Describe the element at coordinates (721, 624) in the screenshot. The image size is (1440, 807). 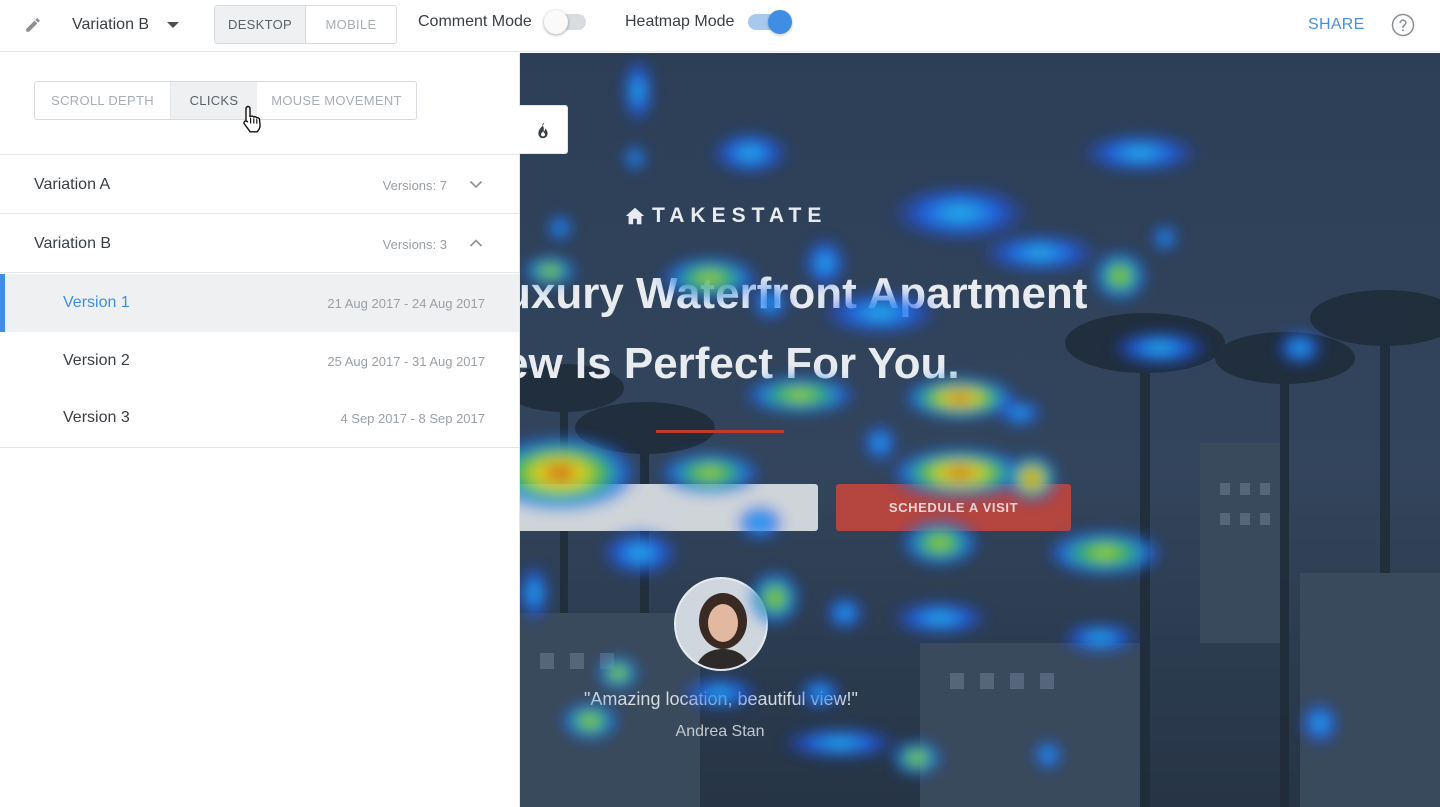
I see `avatar` at that location.